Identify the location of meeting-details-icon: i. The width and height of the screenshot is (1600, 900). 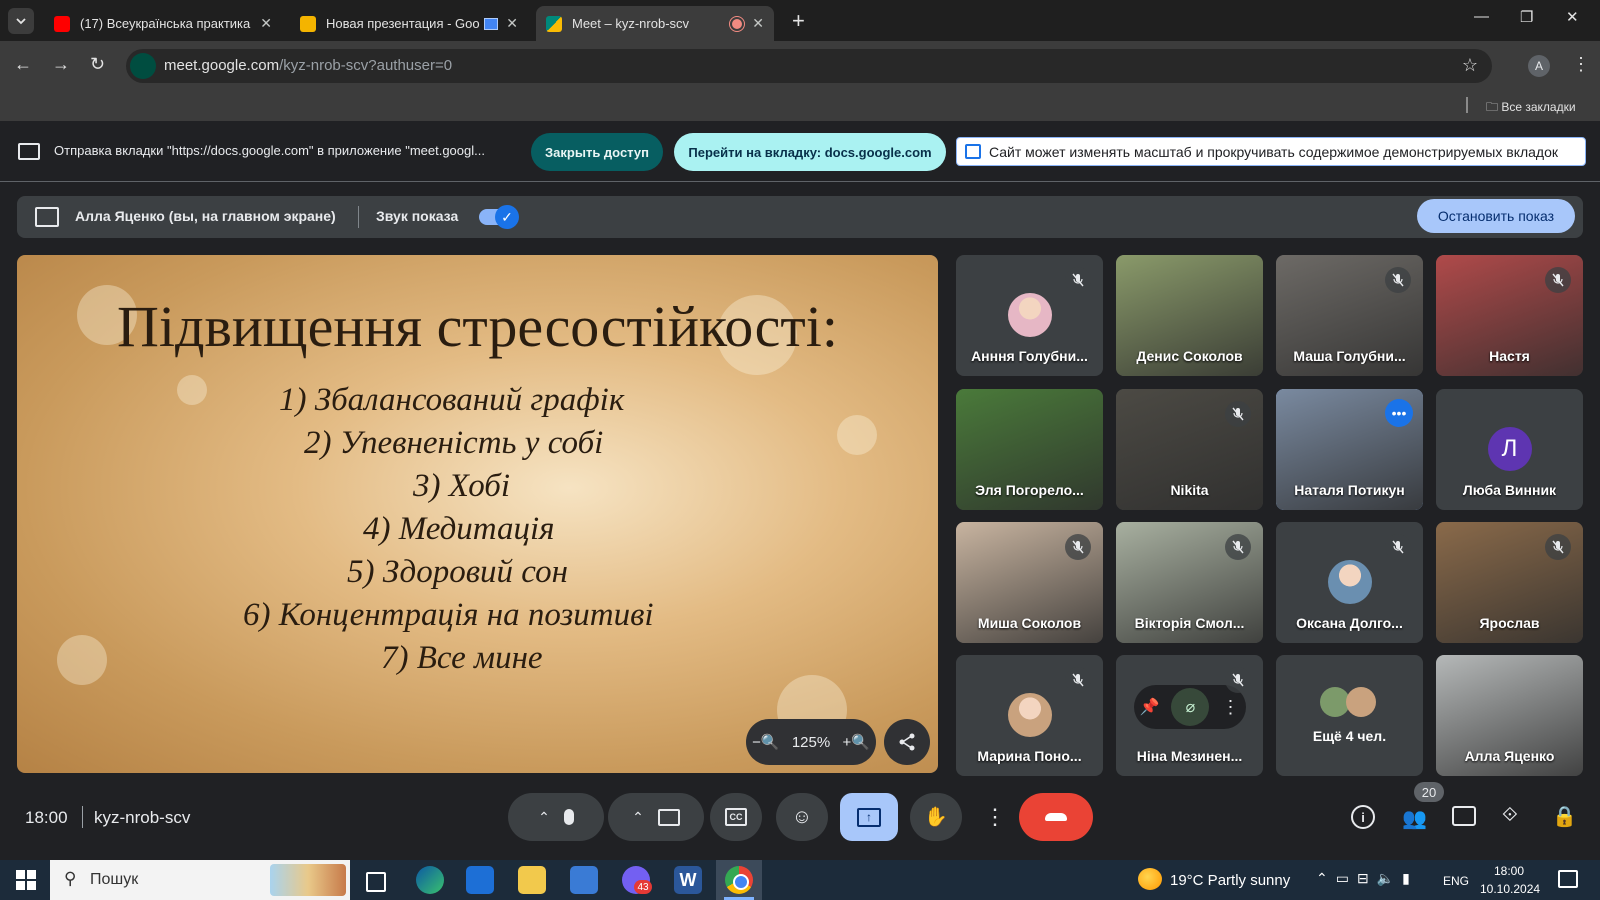
(1363, 817).